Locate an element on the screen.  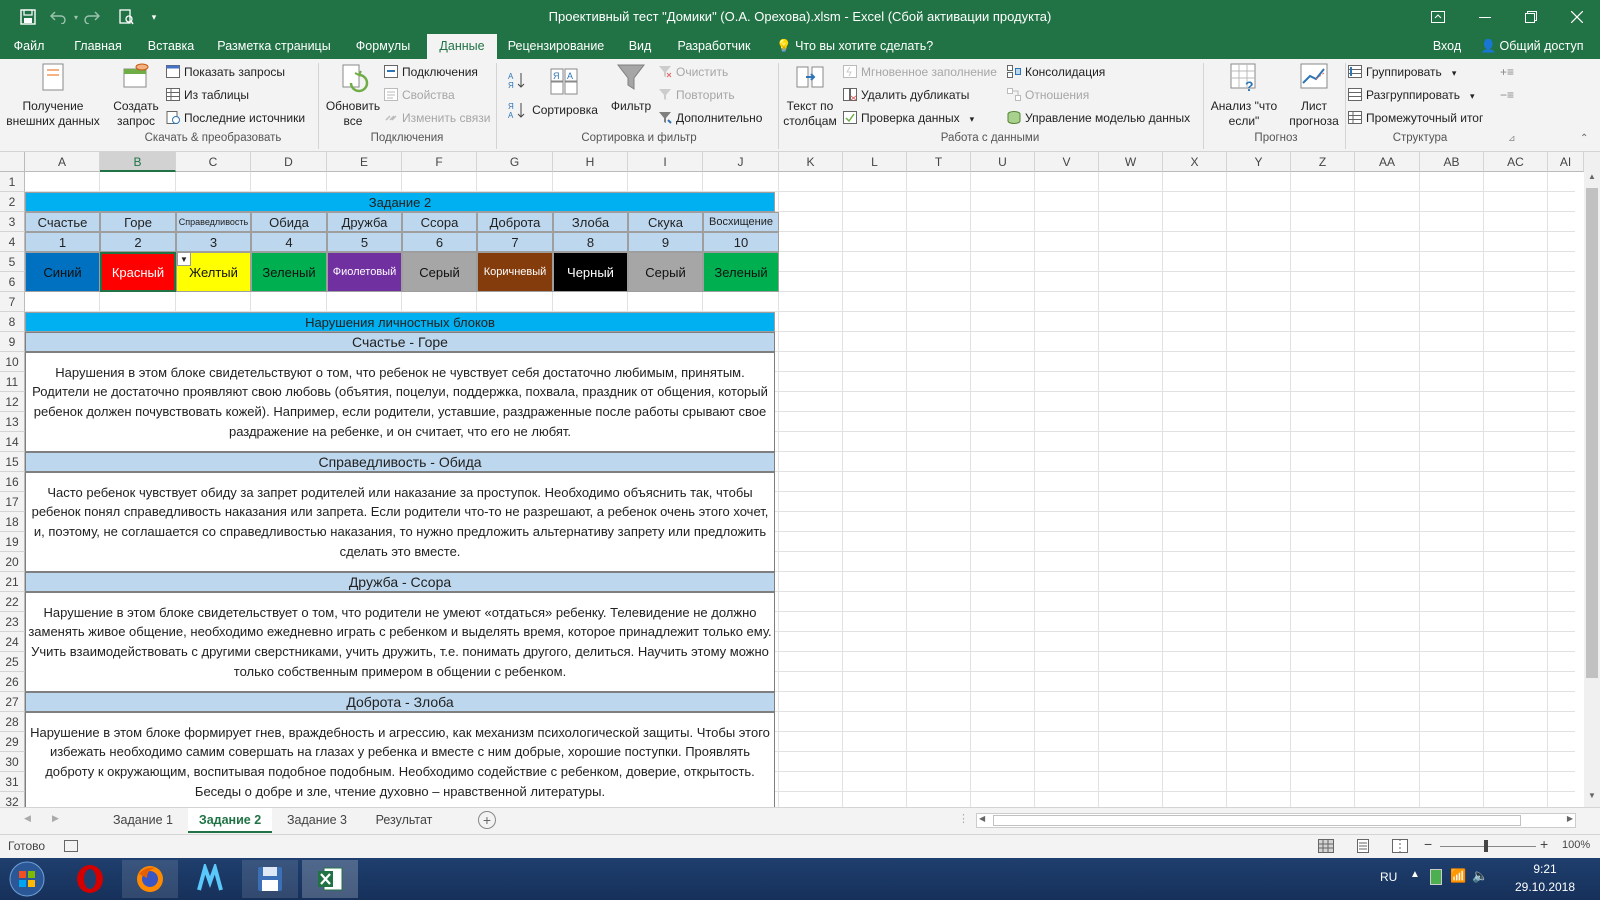
undo-icon is located at coordinates (58, 17).